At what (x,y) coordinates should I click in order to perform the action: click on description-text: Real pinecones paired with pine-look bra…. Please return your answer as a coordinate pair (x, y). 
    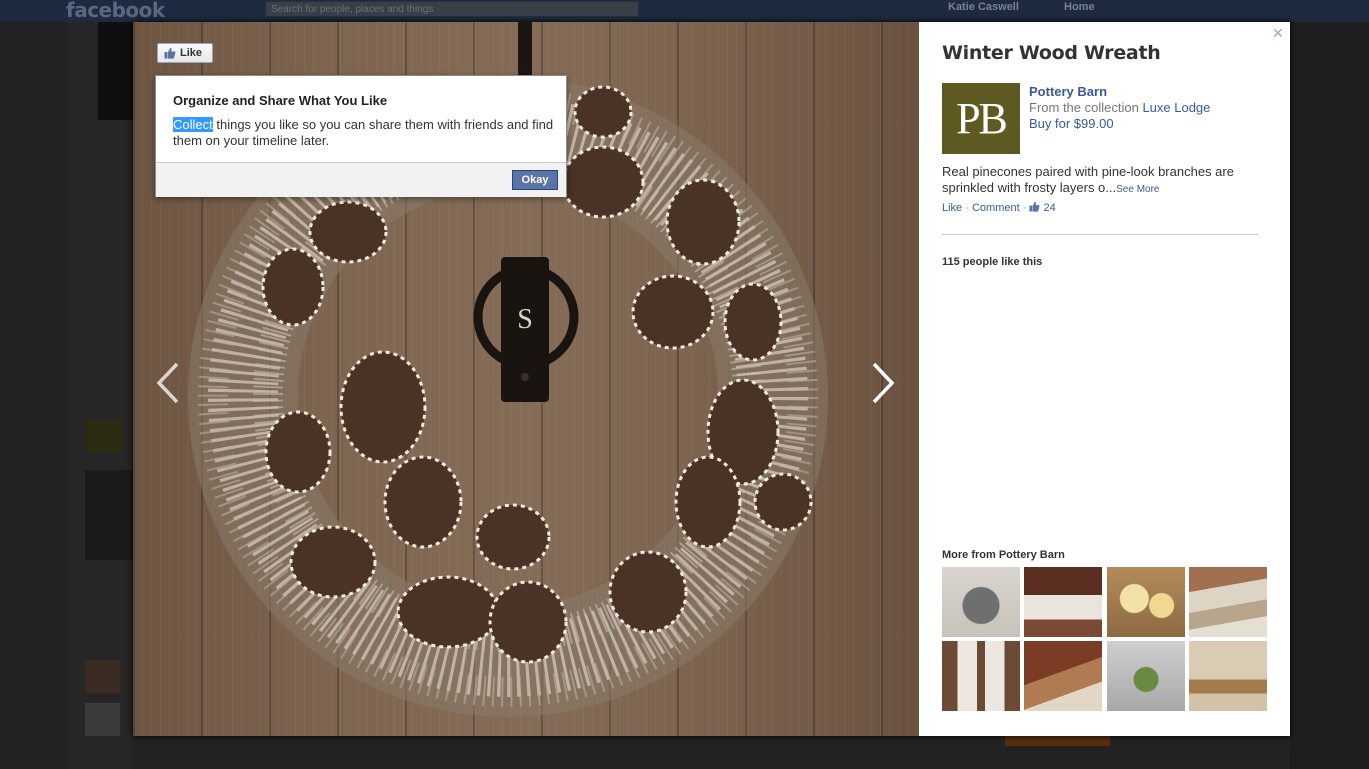
    Looking at the image, I should click on (1088, 179).